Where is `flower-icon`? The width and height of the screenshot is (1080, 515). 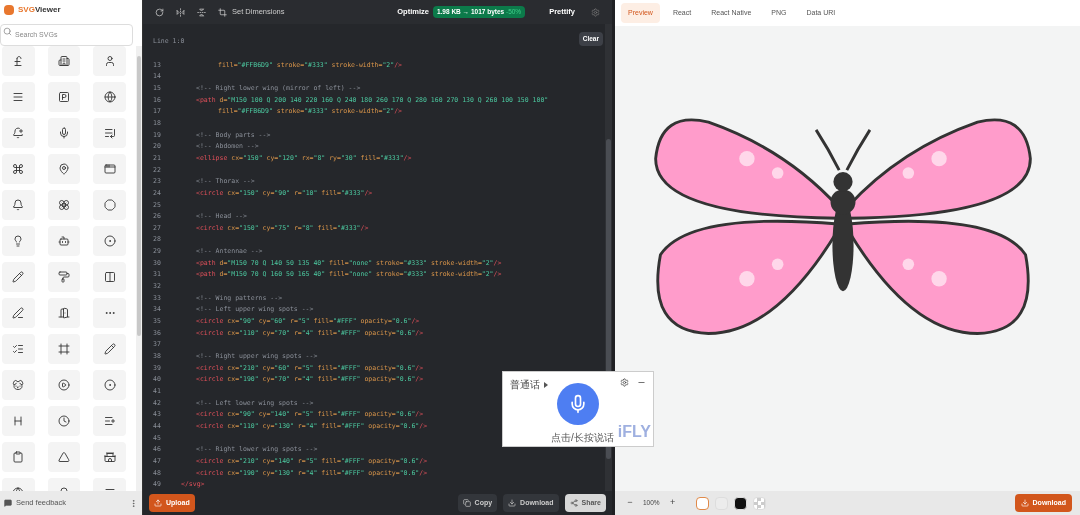 flower-icon is located at coordinates (64, 205).